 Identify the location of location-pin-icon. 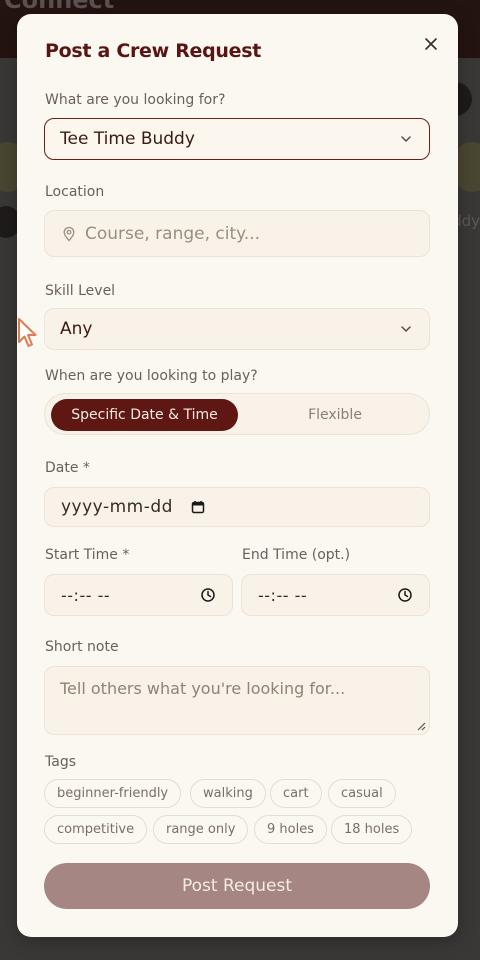
(69, 233).